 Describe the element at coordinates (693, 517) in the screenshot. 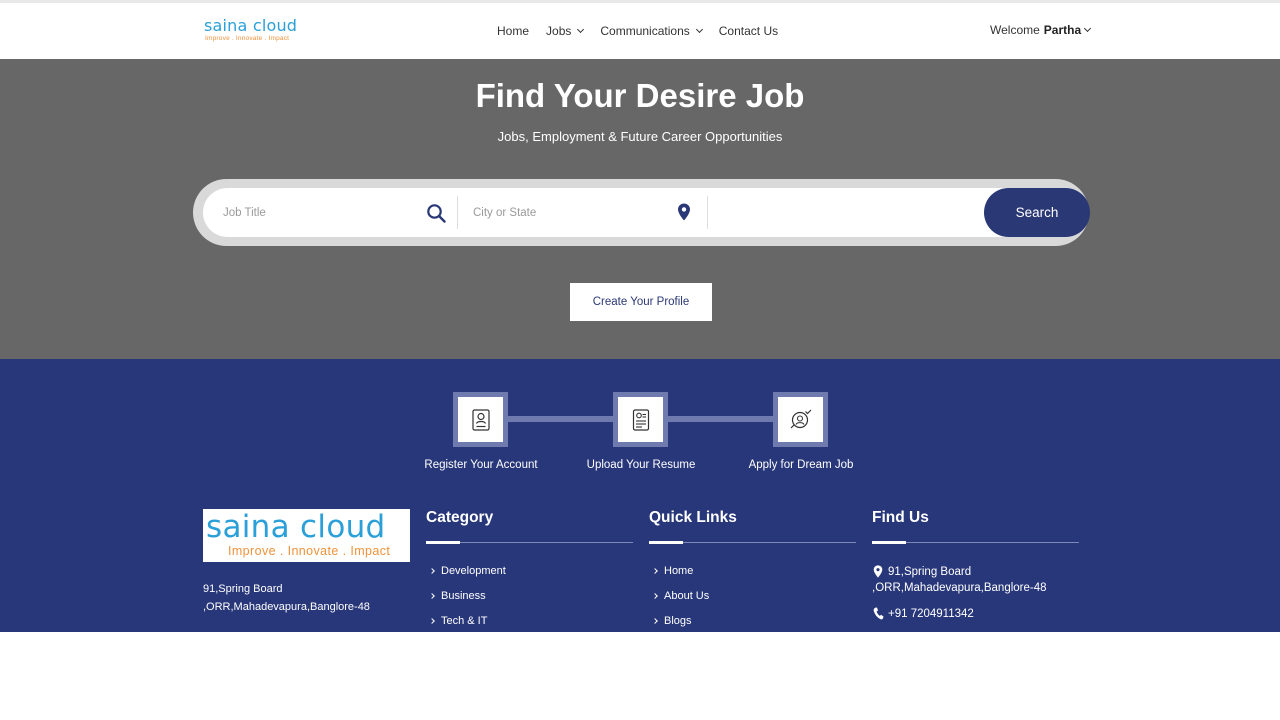

I see `quick-links-title: Quick Links` at that location.